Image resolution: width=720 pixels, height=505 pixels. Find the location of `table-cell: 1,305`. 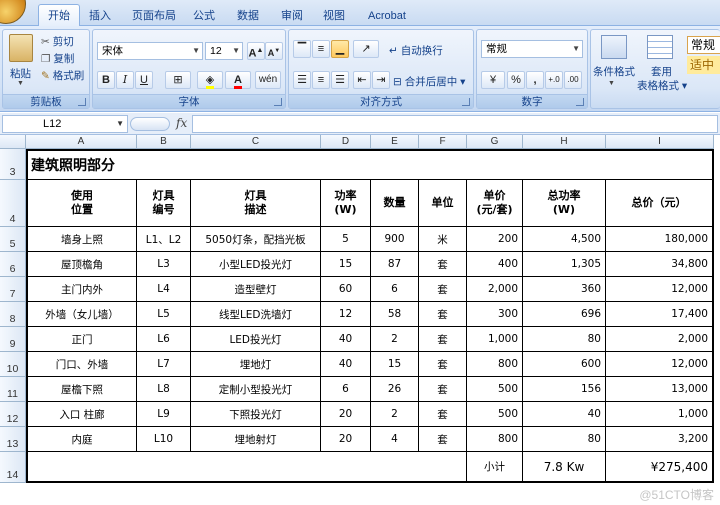

table-cell: 1,305 is located at coordinates (564, 264).